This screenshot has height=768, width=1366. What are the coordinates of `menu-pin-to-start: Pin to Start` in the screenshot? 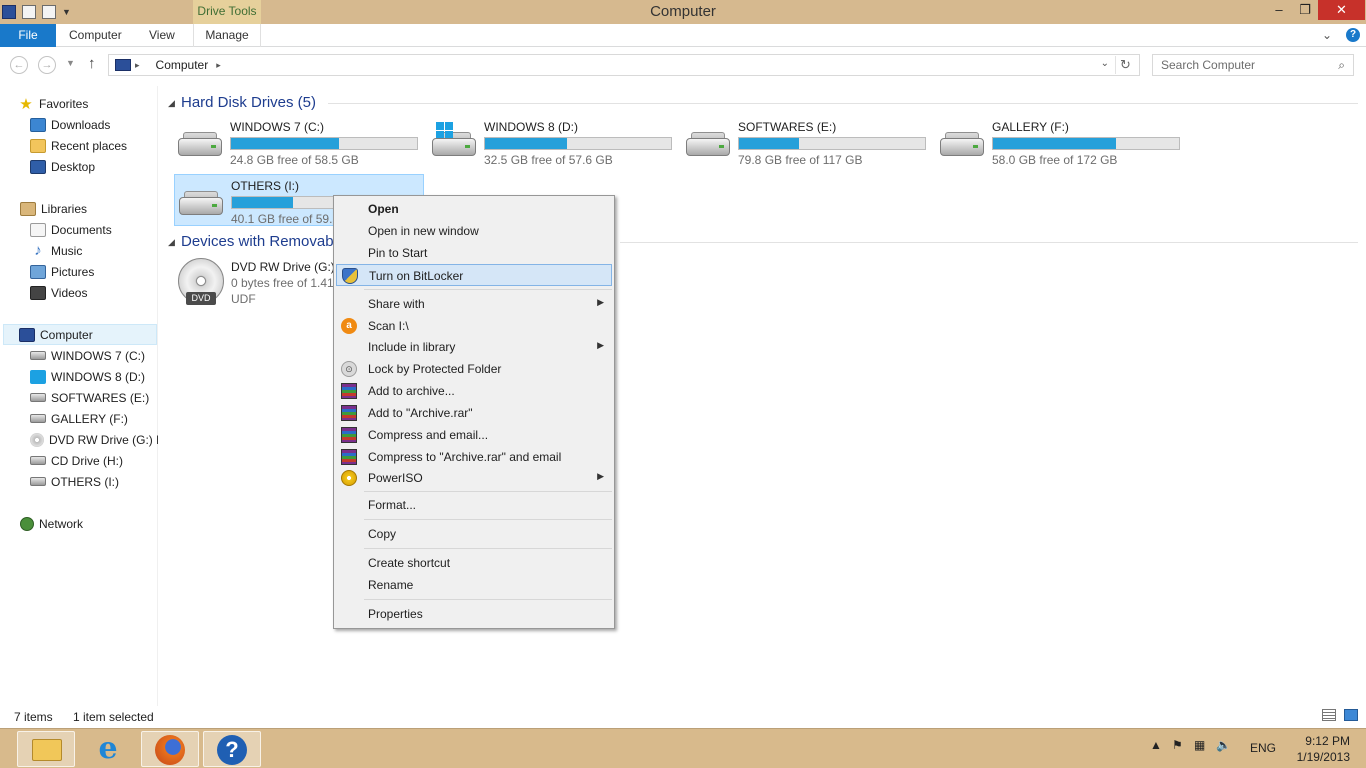 It's located at (474, 253).